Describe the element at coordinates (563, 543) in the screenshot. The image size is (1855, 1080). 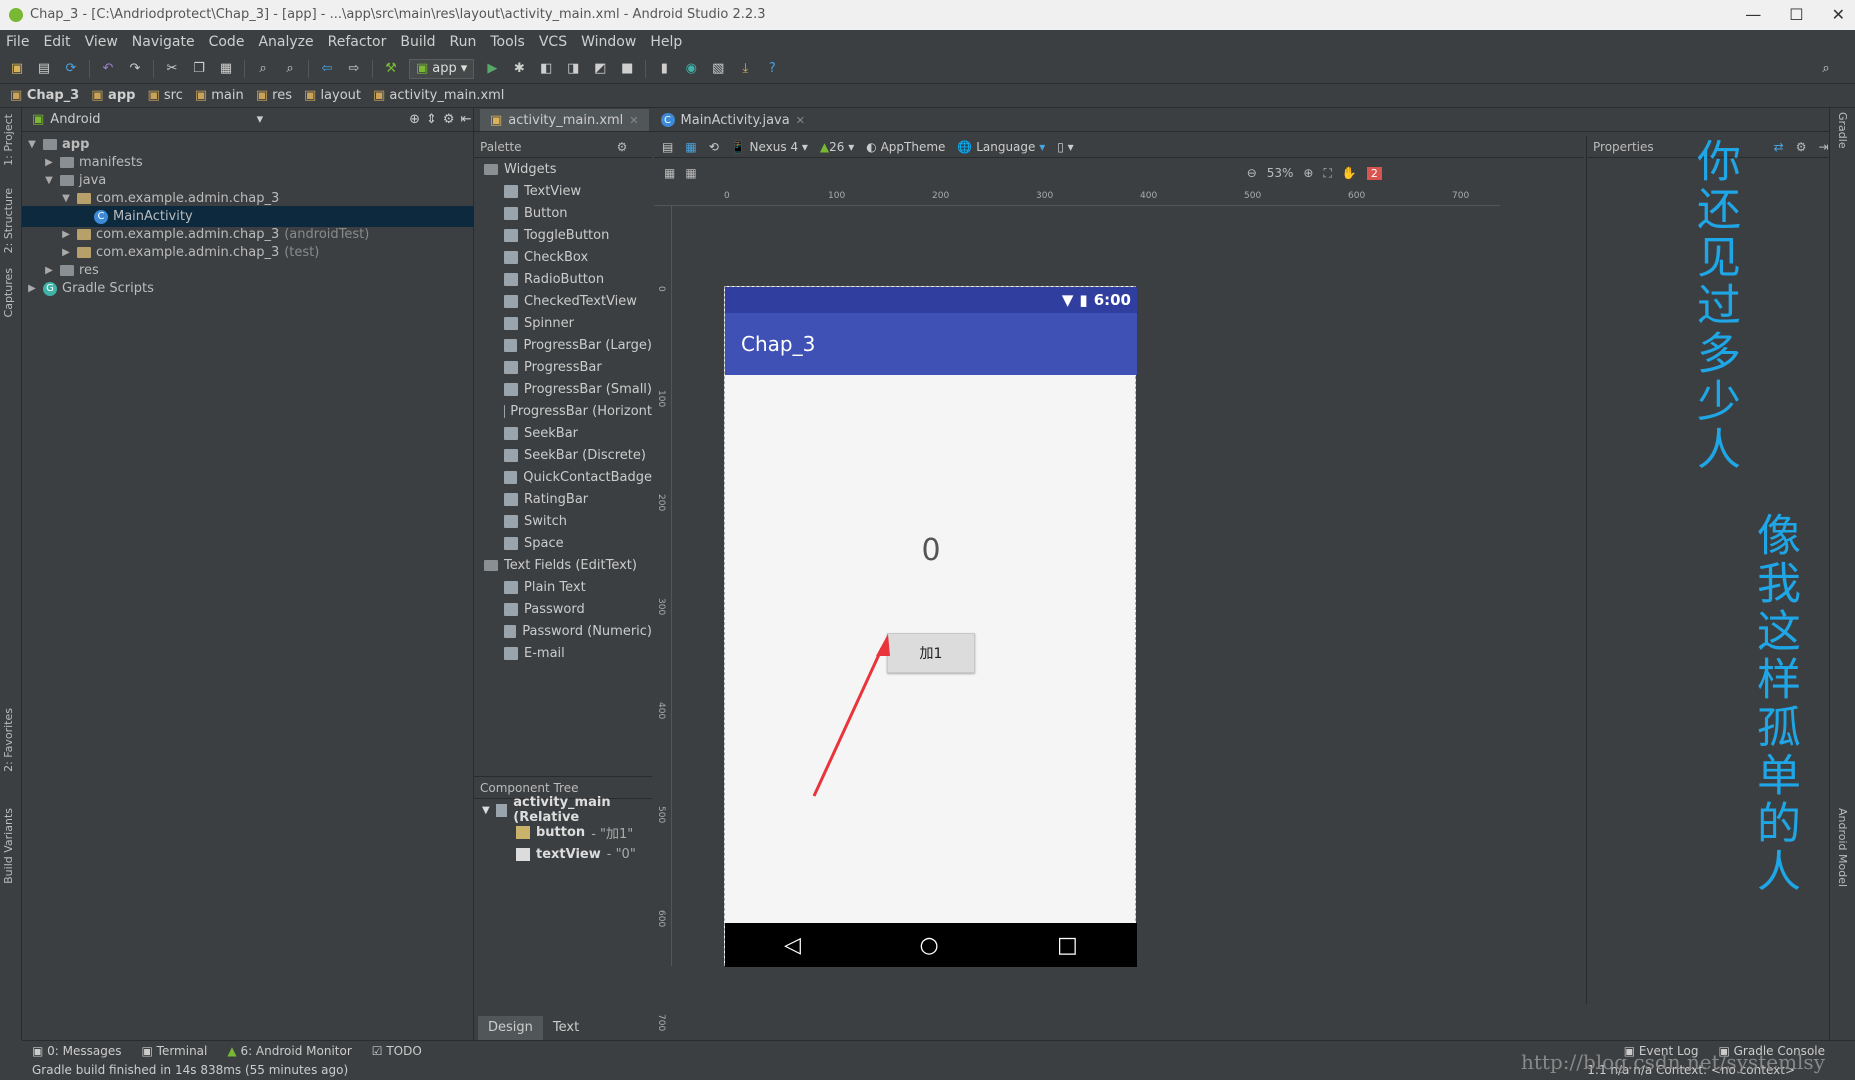
I see `palette-item: Space` at that location.